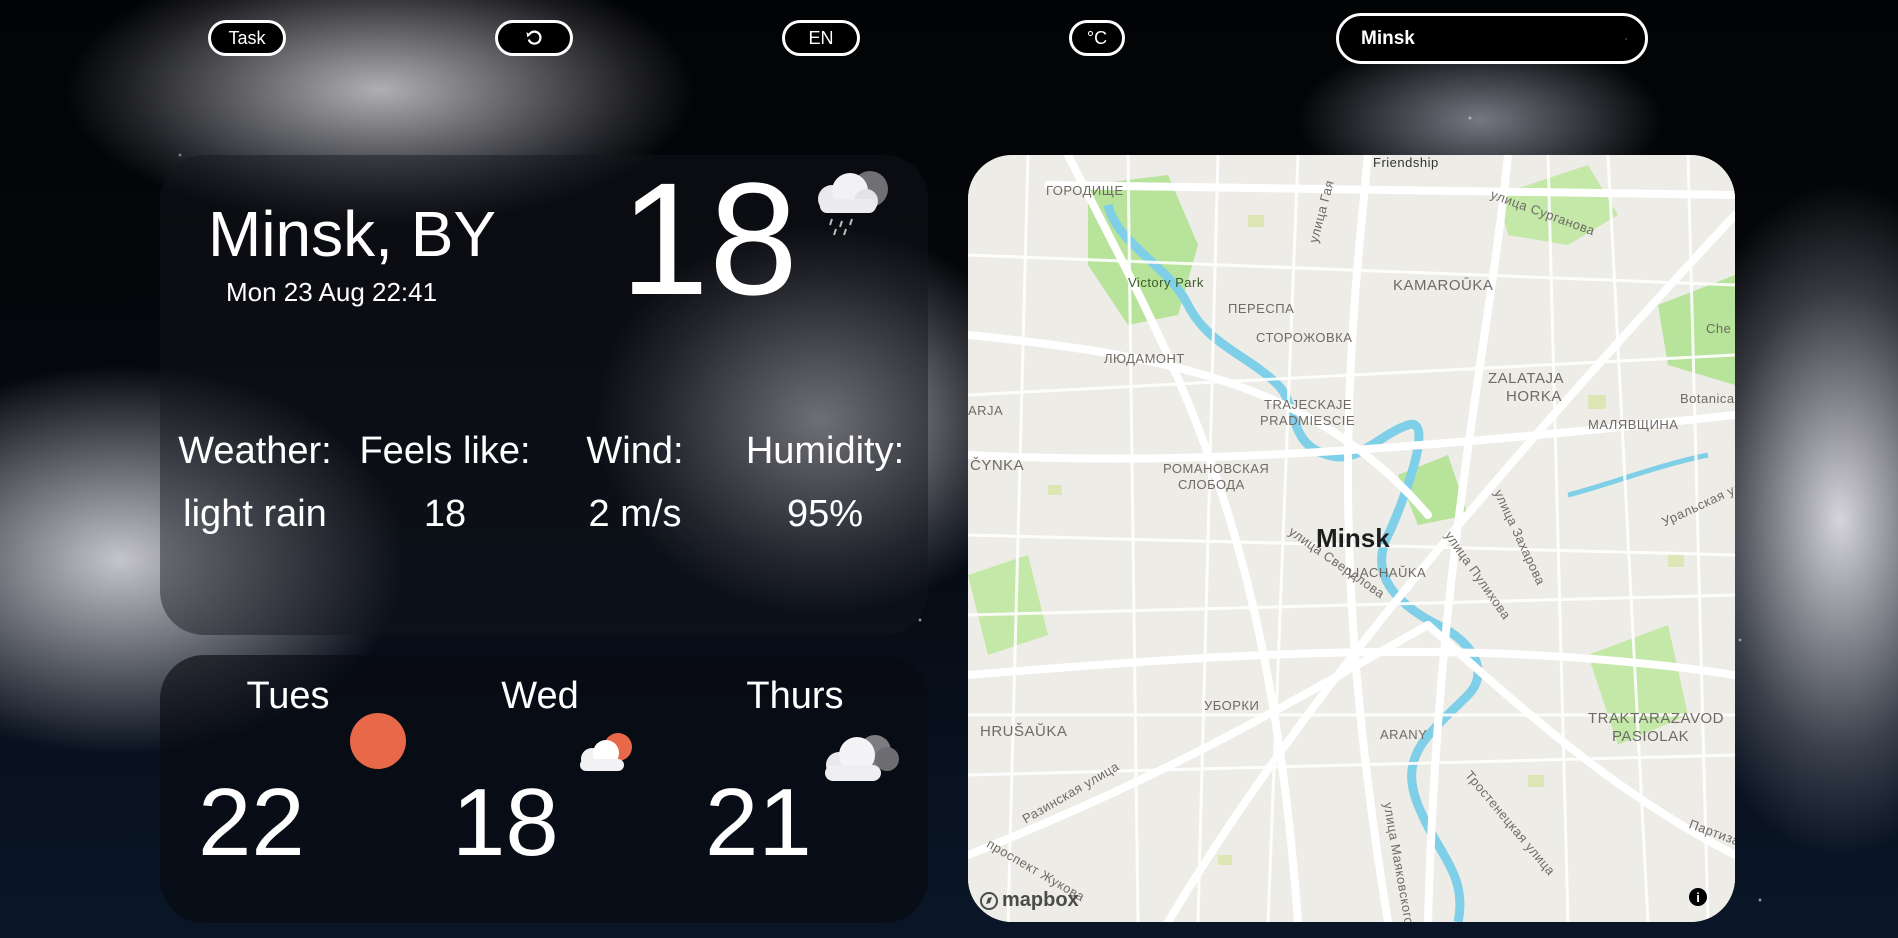 This screenshot has height=938, width=1898. What do you see at coordinates (1308, 420) in the screenshot?
I see `map-label: PRADMIESCIE` at bounding box center [1308, 420].